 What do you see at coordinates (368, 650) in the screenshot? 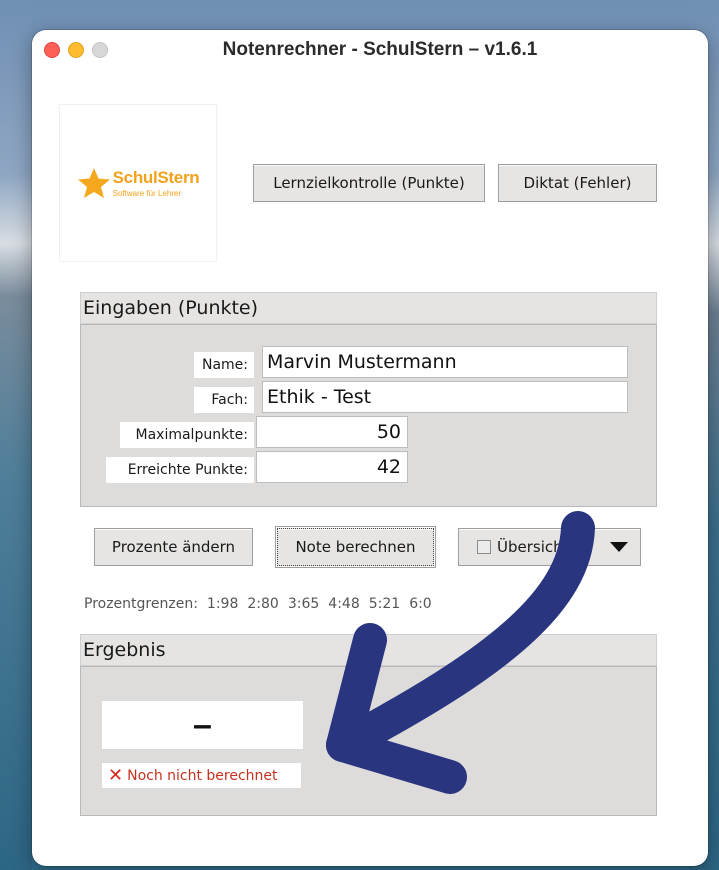
I see `result-section-title: Ergebnis` at bounding box center [368, 650].